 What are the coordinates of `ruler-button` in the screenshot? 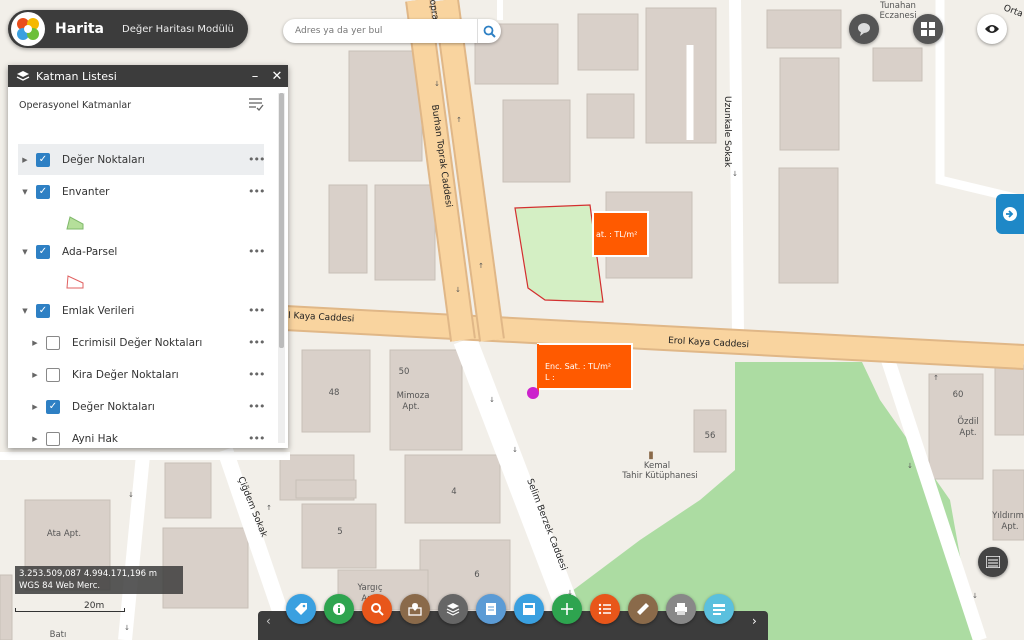 It's located at (643, 609).